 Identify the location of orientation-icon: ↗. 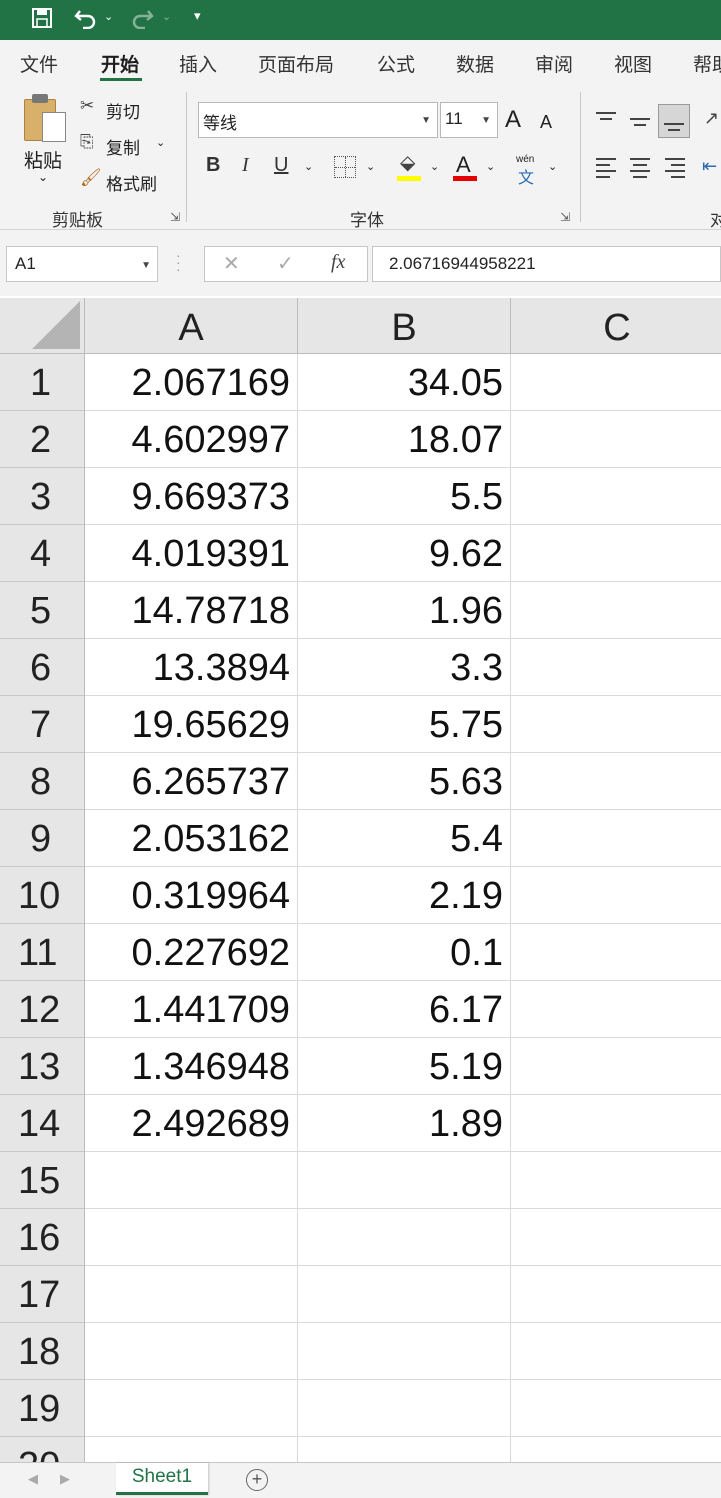
(711, 118).